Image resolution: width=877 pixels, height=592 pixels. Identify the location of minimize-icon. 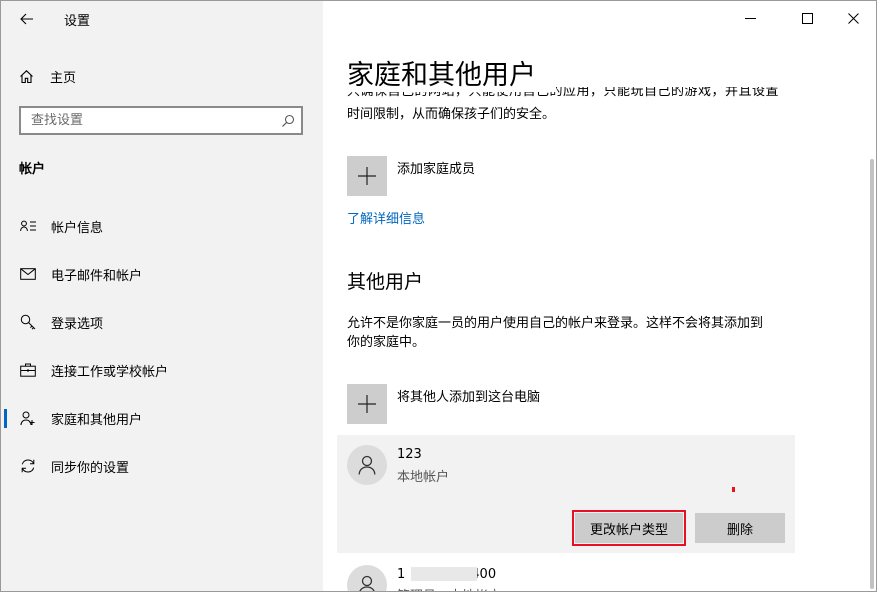
(750, 18).